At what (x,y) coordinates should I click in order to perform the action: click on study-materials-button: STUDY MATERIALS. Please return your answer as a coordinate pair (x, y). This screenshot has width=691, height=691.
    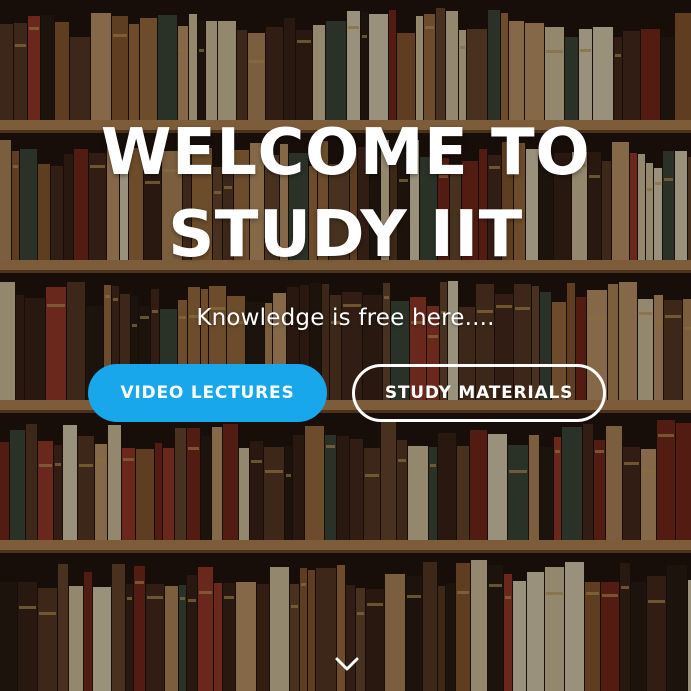
    Looking at the image, I should click on (479, 393).